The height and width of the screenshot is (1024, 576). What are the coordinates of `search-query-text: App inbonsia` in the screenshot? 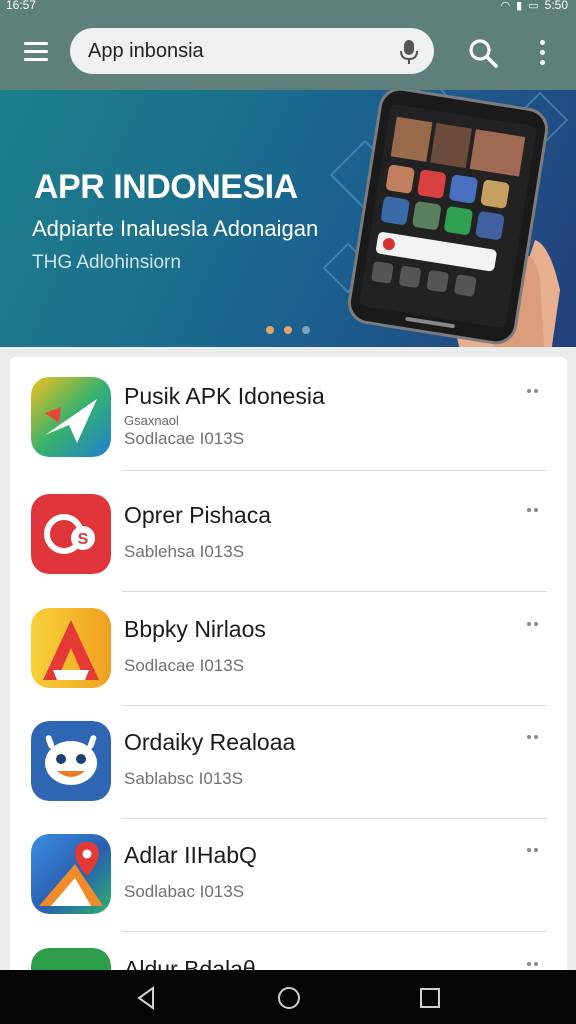 It's located at (146, 51).